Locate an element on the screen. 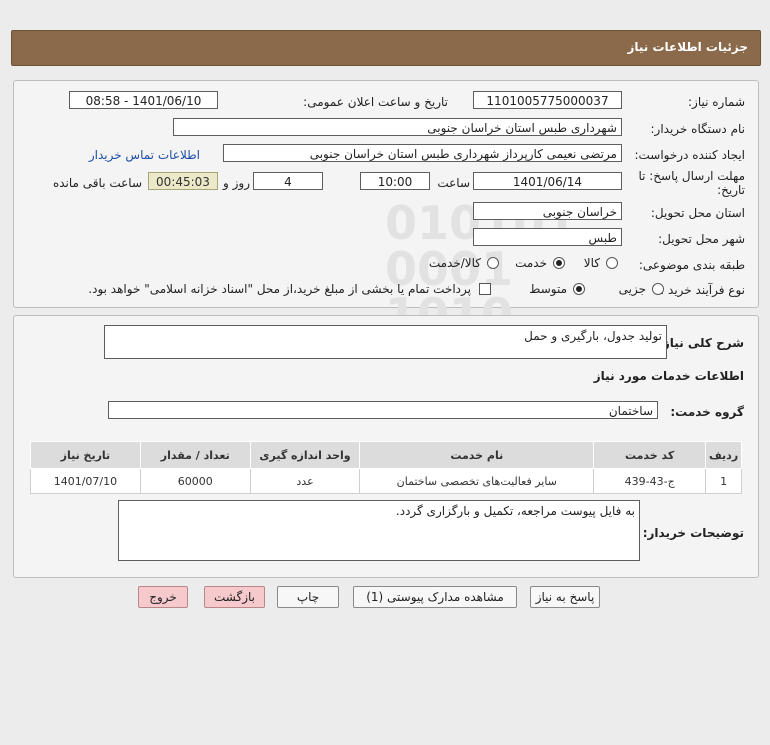 The width and height of the screenshot is (770, 745). category-service-radio is located at coordinates (559, 263).